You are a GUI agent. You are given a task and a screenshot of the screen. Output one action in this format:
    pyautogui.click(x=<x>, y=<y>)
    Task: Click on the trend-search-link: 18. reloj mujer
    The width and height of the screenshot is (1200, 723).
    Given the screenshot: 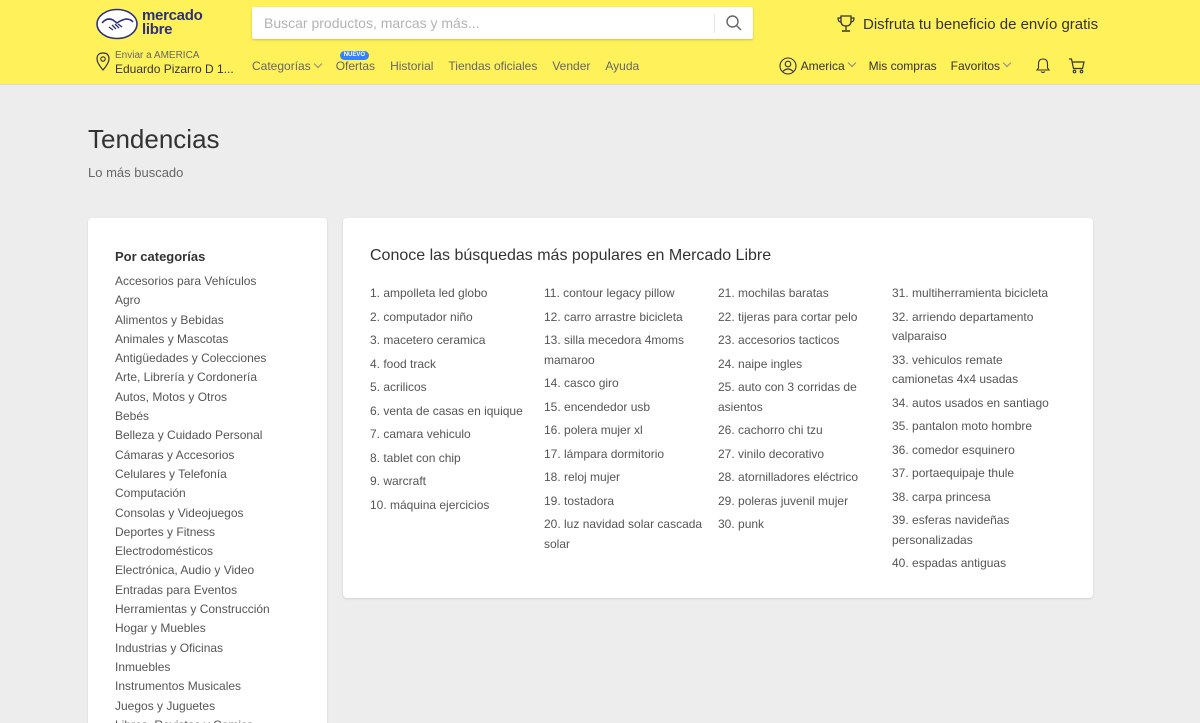 What is the action you would take?
    pyautogui.click(x=624, y=478)
    